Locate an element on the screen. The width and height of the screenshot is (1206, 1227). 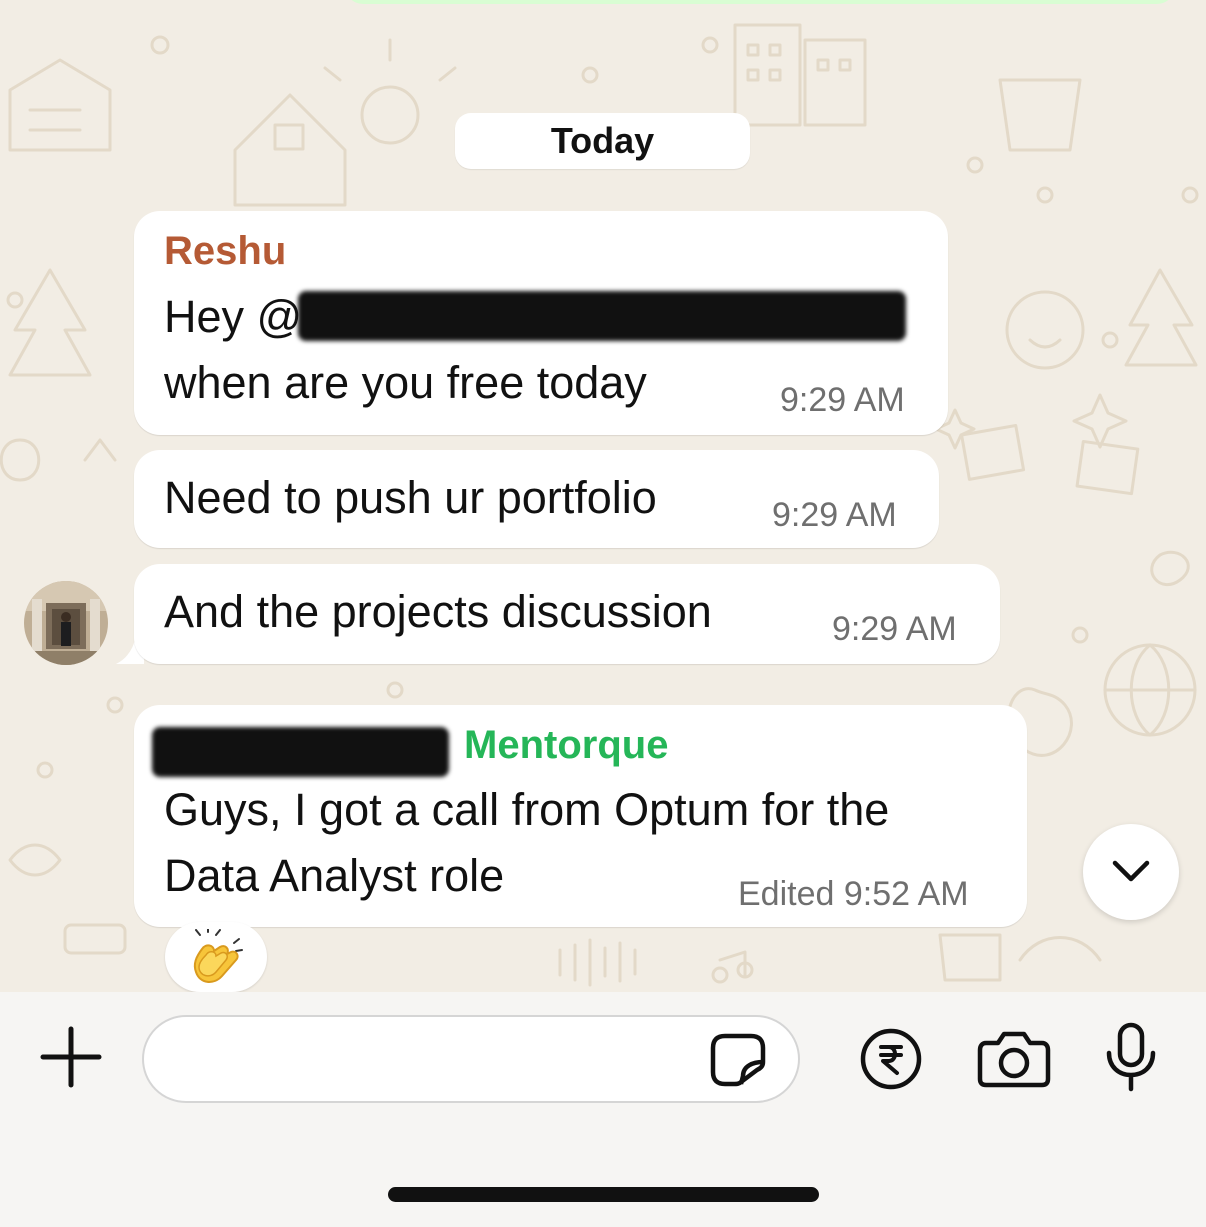
sticker-icon is located at coordinates (738, 1060).